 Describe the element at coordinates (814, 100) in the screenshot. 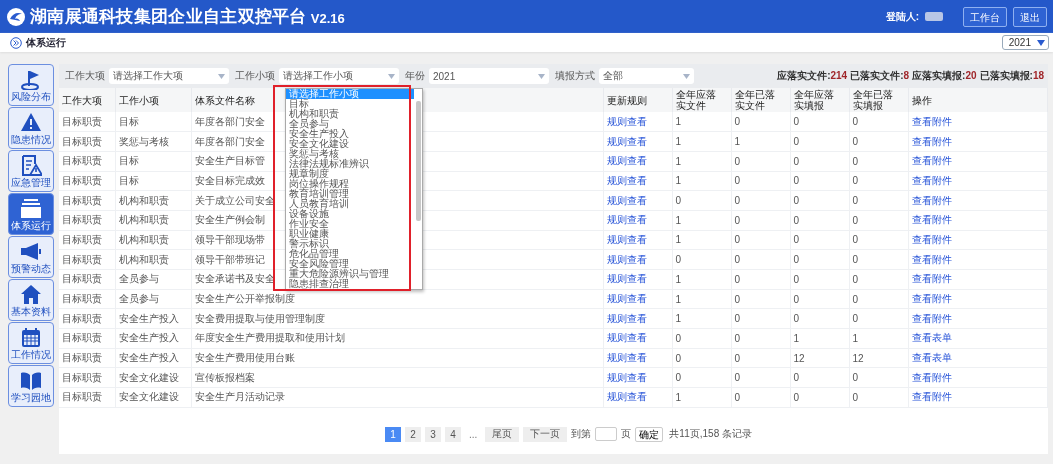

I see `column-header: 全年应落实填报` at that location.